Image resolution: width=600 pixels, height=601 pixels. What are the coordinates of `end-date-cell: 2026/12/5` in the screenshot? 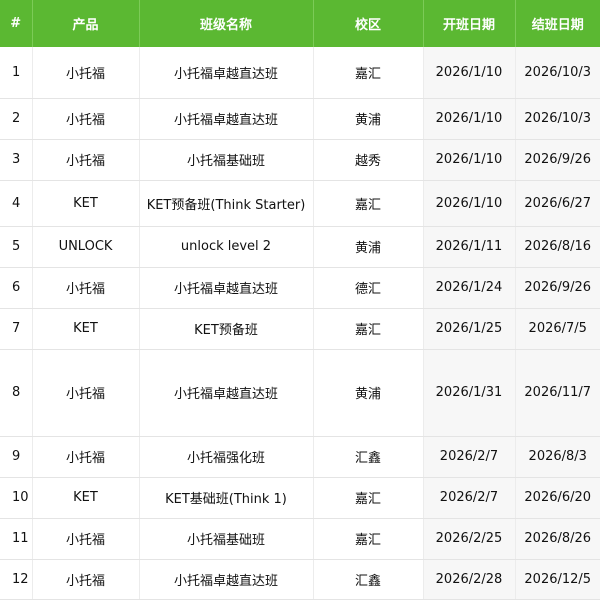 It's located at (557, 579).